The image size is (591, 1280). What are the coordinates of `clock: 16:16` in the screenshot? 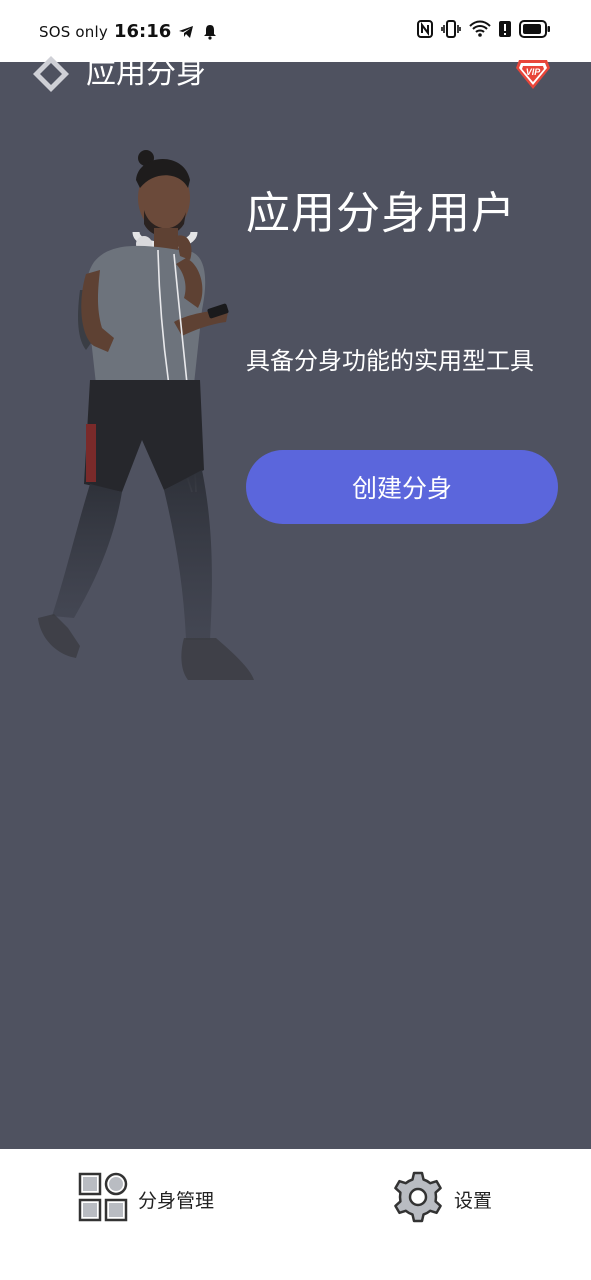 It's located at (142, 31).